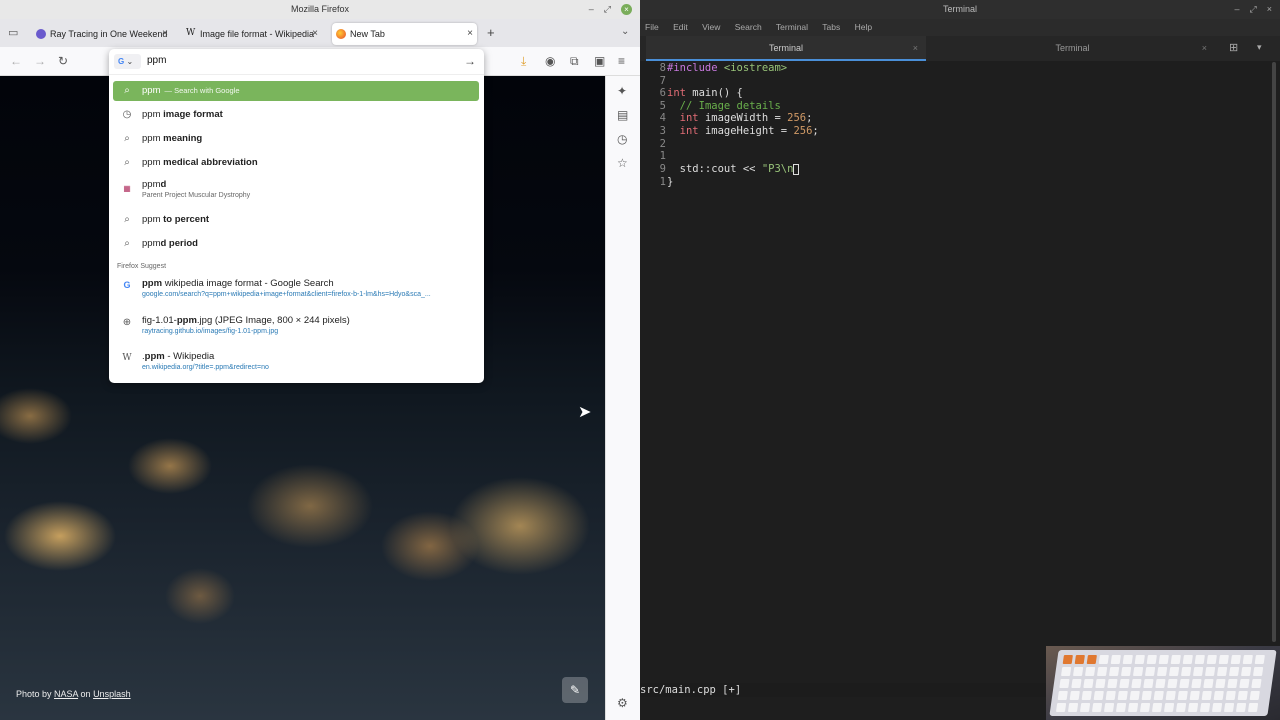 This screenshot has height=720, width=1280. I want to click on menu-view: View, so click(711, 27).